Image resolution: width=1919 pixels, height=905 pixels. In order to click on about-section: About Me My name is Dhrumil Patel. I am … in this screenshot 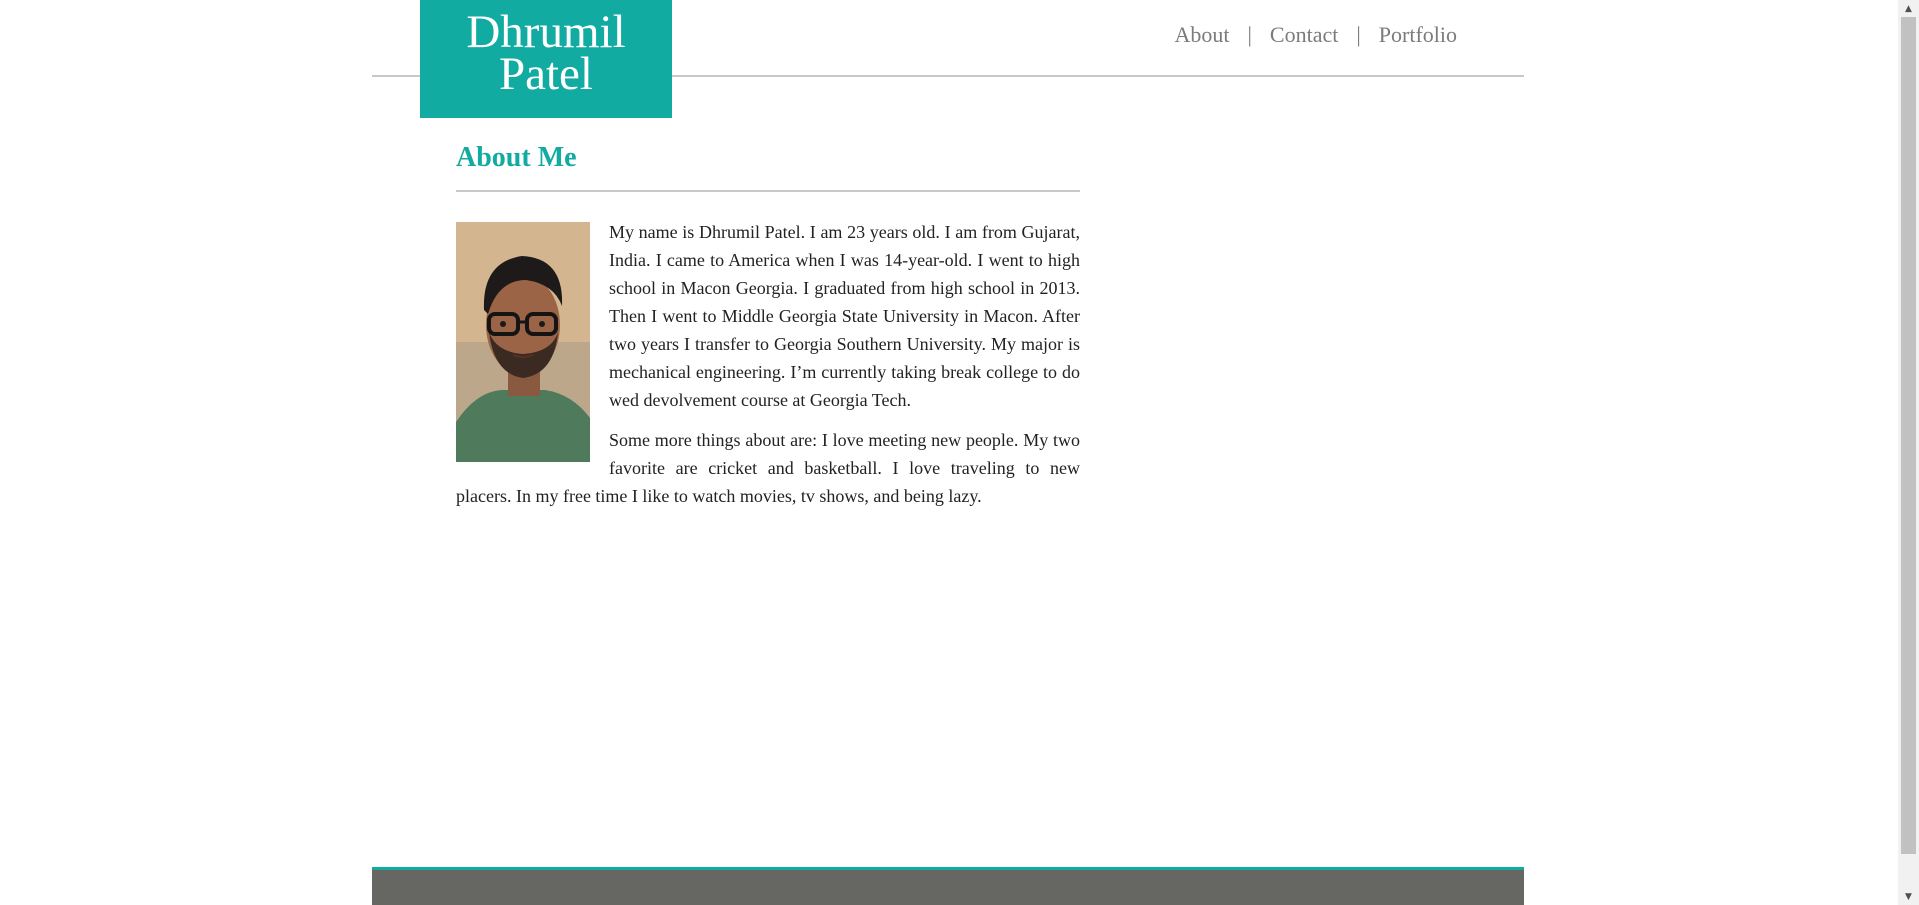, I will do `click(768, 323)`.